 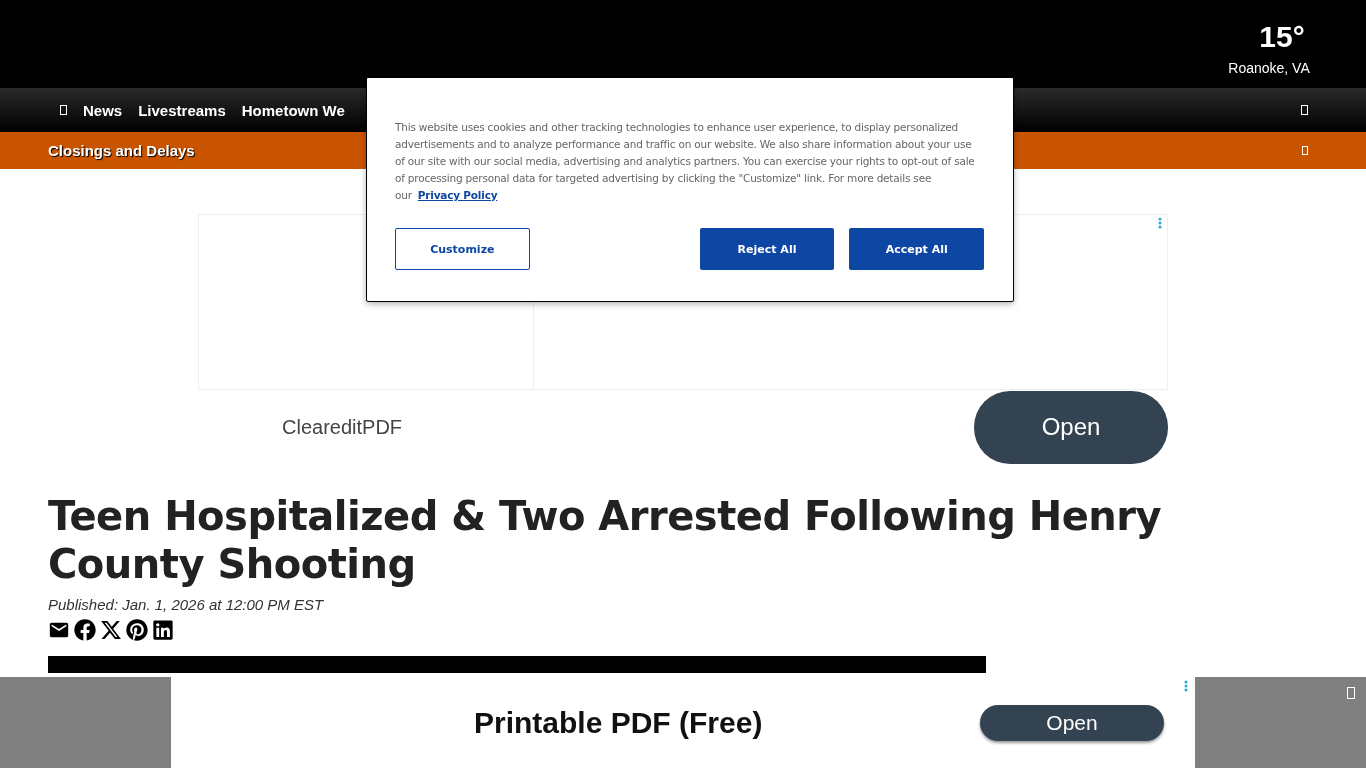 I want to click on facebook-icon, so click(x=85, y=630).